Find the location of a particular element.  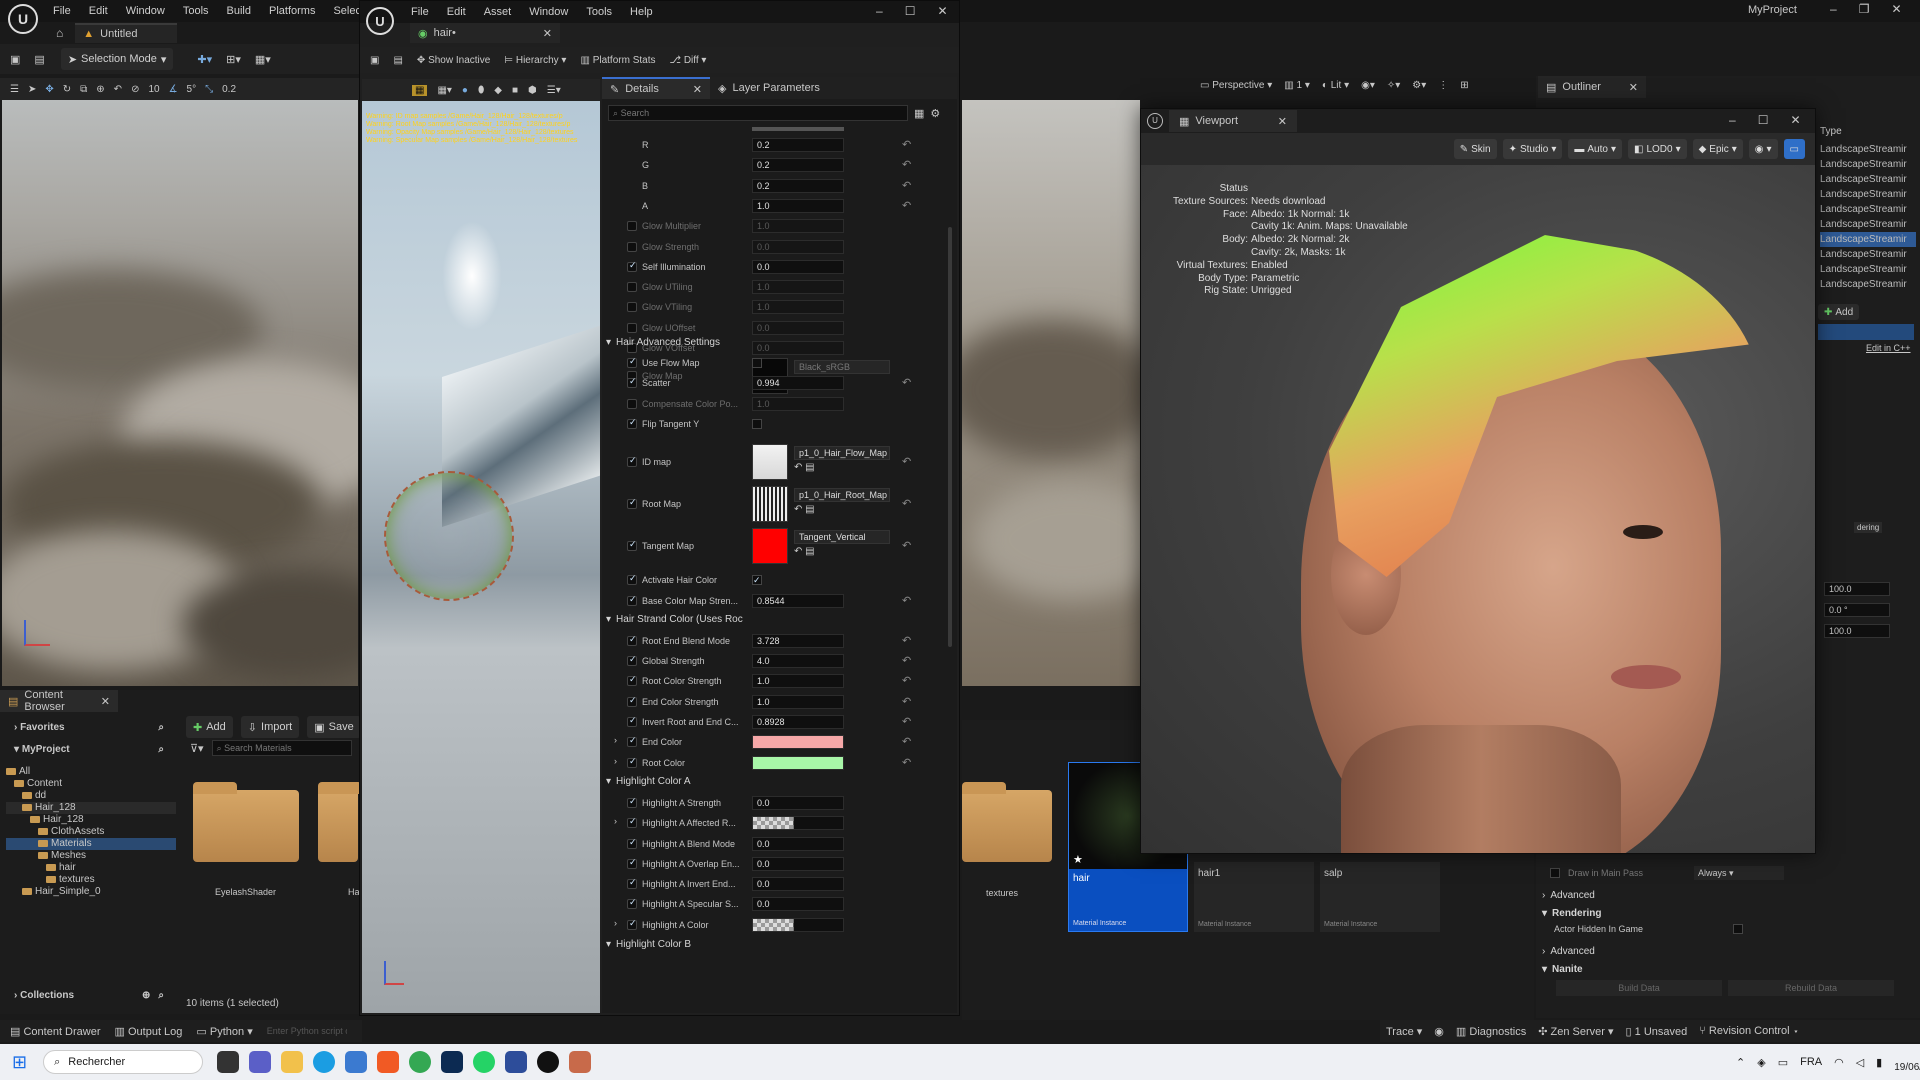

selection-mode-button: ➤ Selection Mode ▾ is located at coordinates (117, 59).